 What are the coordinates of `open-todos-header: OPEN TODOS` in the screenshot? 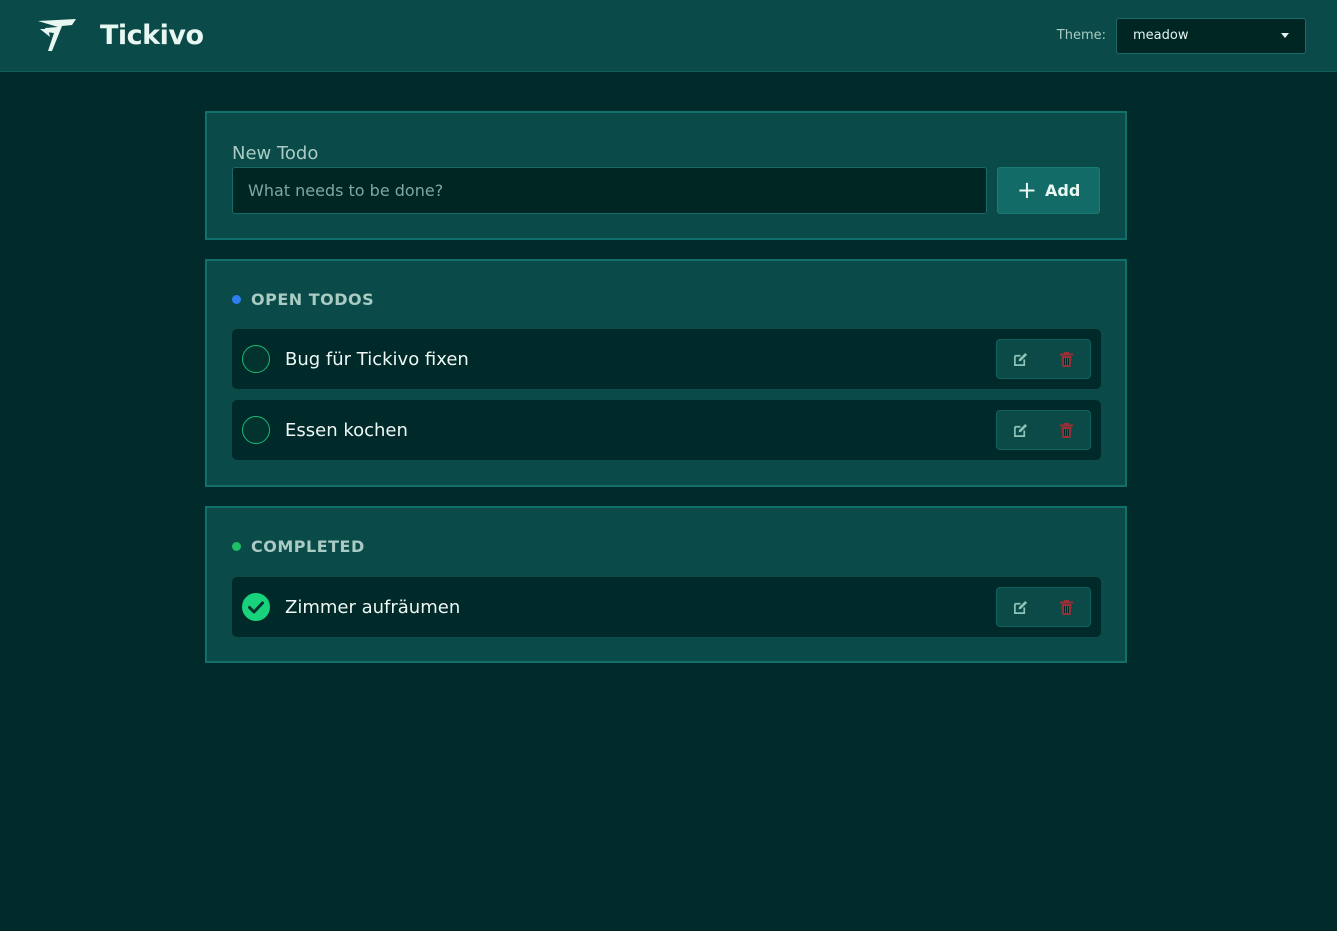 It's located at (303, 299).